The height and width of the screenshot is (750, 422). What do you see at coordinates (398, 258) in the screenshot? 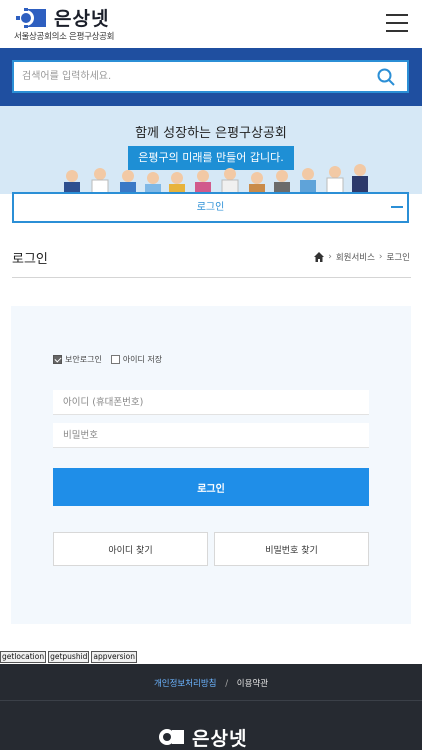
I see `breadcrumb-item: 로그인` at bounding box center [398, 258].